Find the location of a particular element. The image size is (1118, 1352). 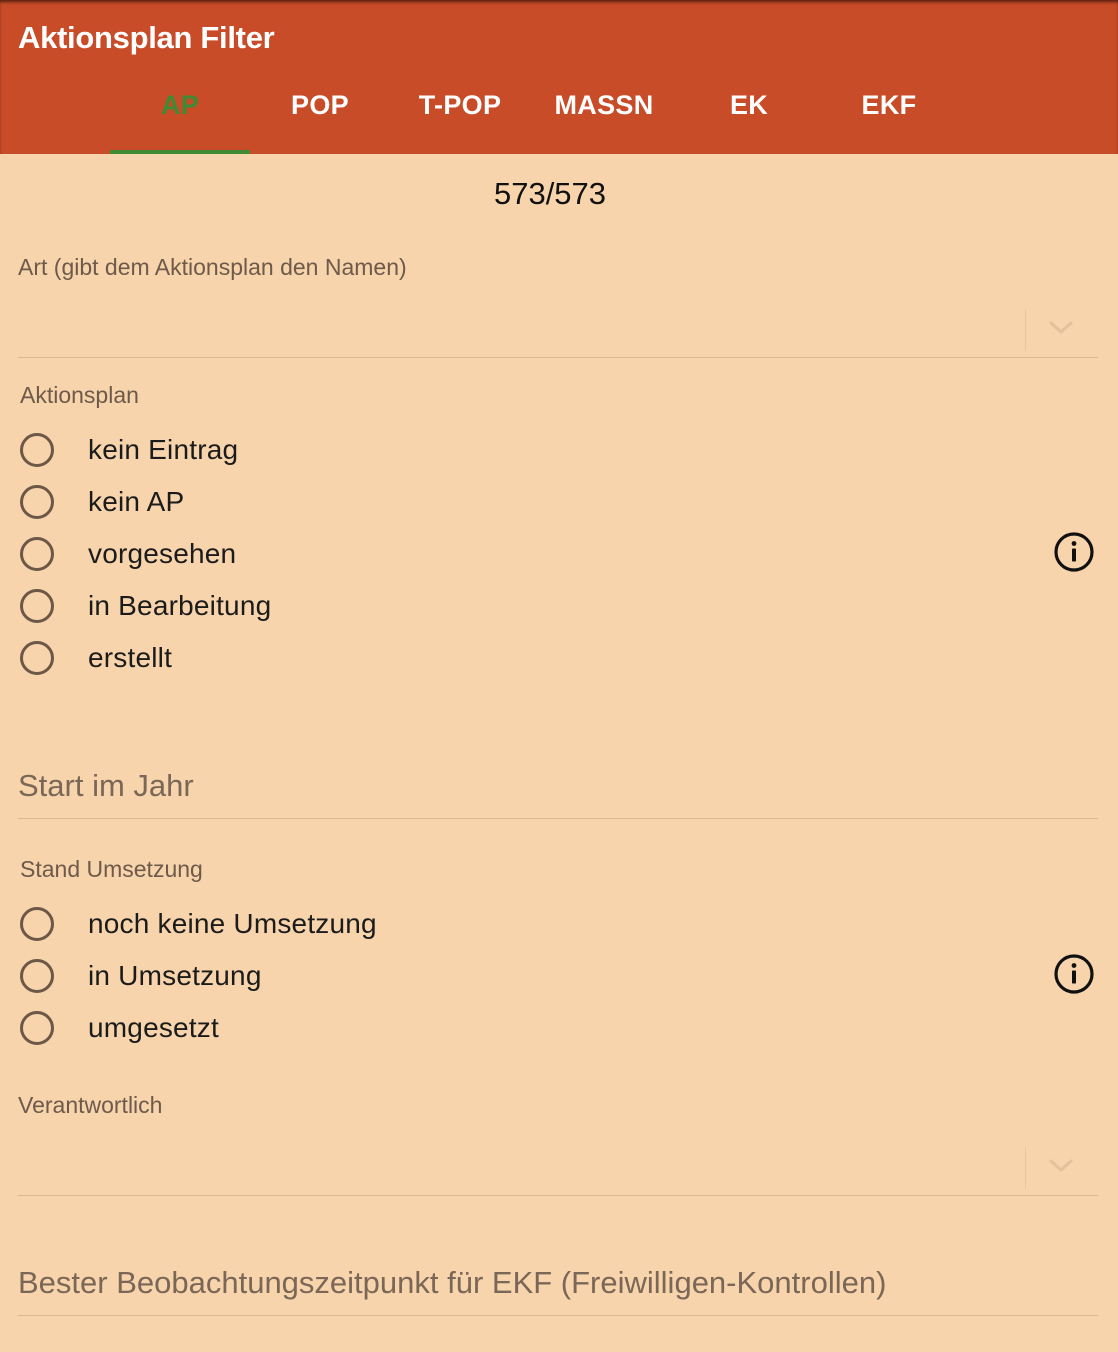

radio-option-noch-keine-umsetzung: noch keine Umsetzung is located at coordinates (198, 924).